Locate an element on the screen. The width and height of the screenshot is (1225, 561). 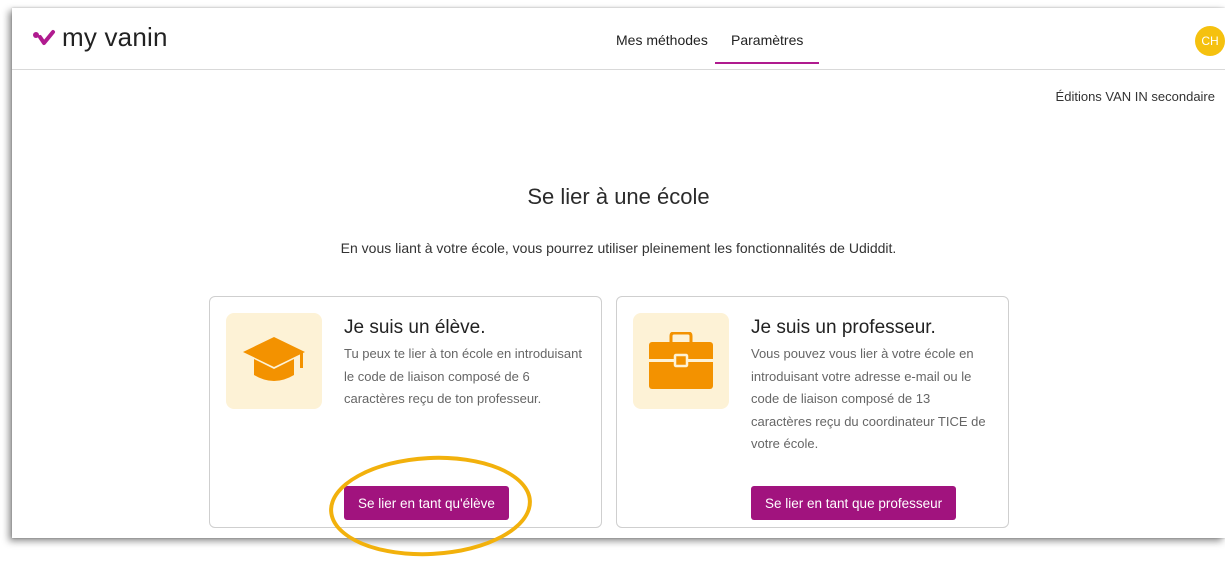
top-navigation-bar: my vanin Mes méthodes Paramètres CH is located at coordinates (618, 39).